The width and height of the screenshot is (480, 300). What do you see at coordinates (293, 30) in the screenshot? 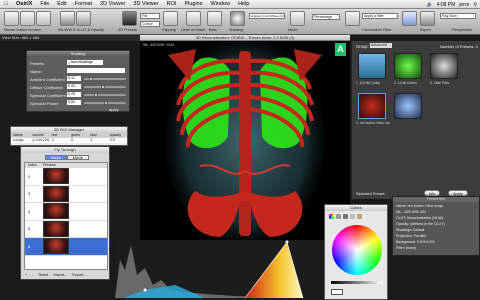
I see `mode-label: Mode` at bounding box center [293, 30].